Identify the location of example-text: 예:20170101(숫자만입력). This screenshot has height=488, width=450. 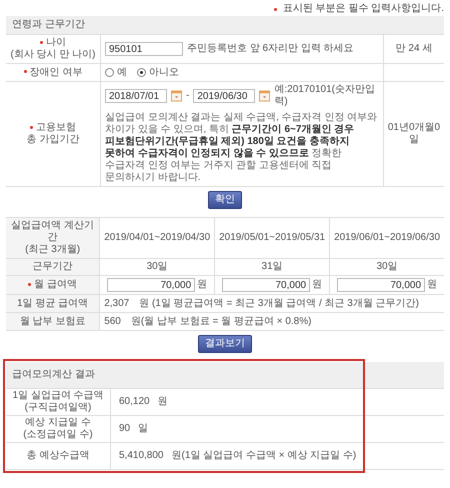
(325, 96).